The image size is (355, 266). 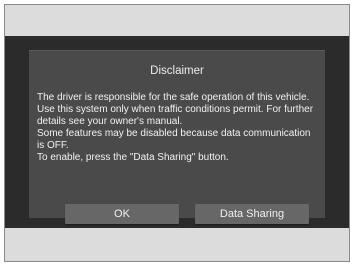 I want to click on data-sharing-button: Data Sharing, so click(x=252, y=214).